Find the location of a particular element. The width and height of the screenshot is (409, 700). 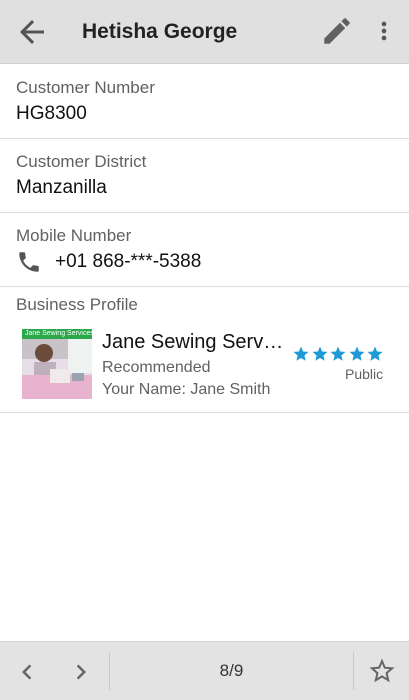

customer-number-value: HG8300 is located at coordinates (51, 113).